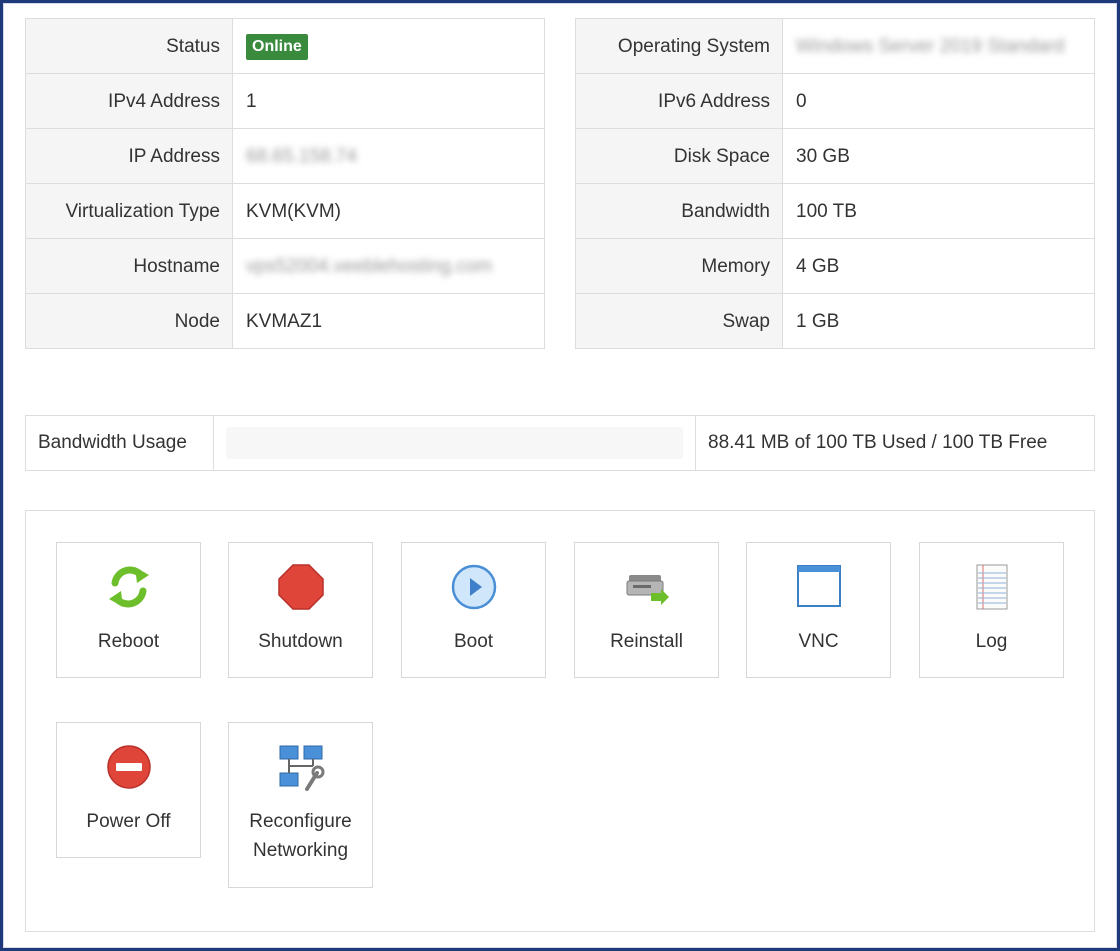 The image size is (1120, 951). Describe the element at coordinates (300, 641) in the screenshot. I see `shutdown-label: Shutdown` at that location.